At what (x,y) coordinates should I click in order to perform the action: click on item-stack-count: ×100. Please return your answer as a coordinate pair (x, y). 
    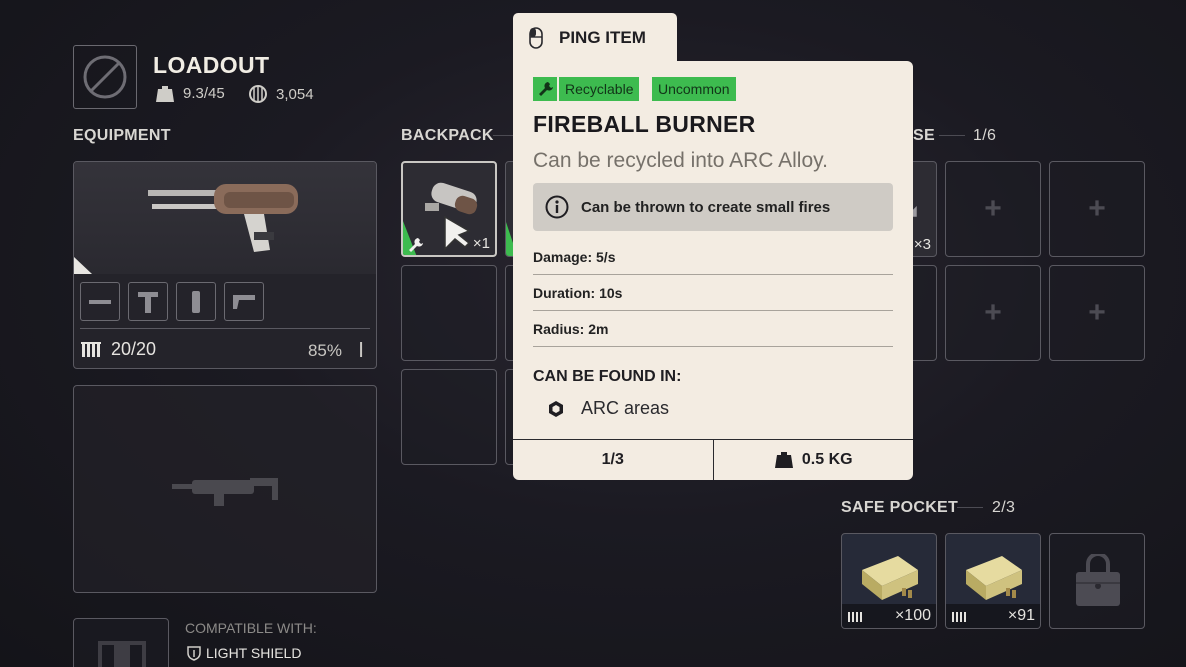
    Looking at the image, I should click on (912, 615).